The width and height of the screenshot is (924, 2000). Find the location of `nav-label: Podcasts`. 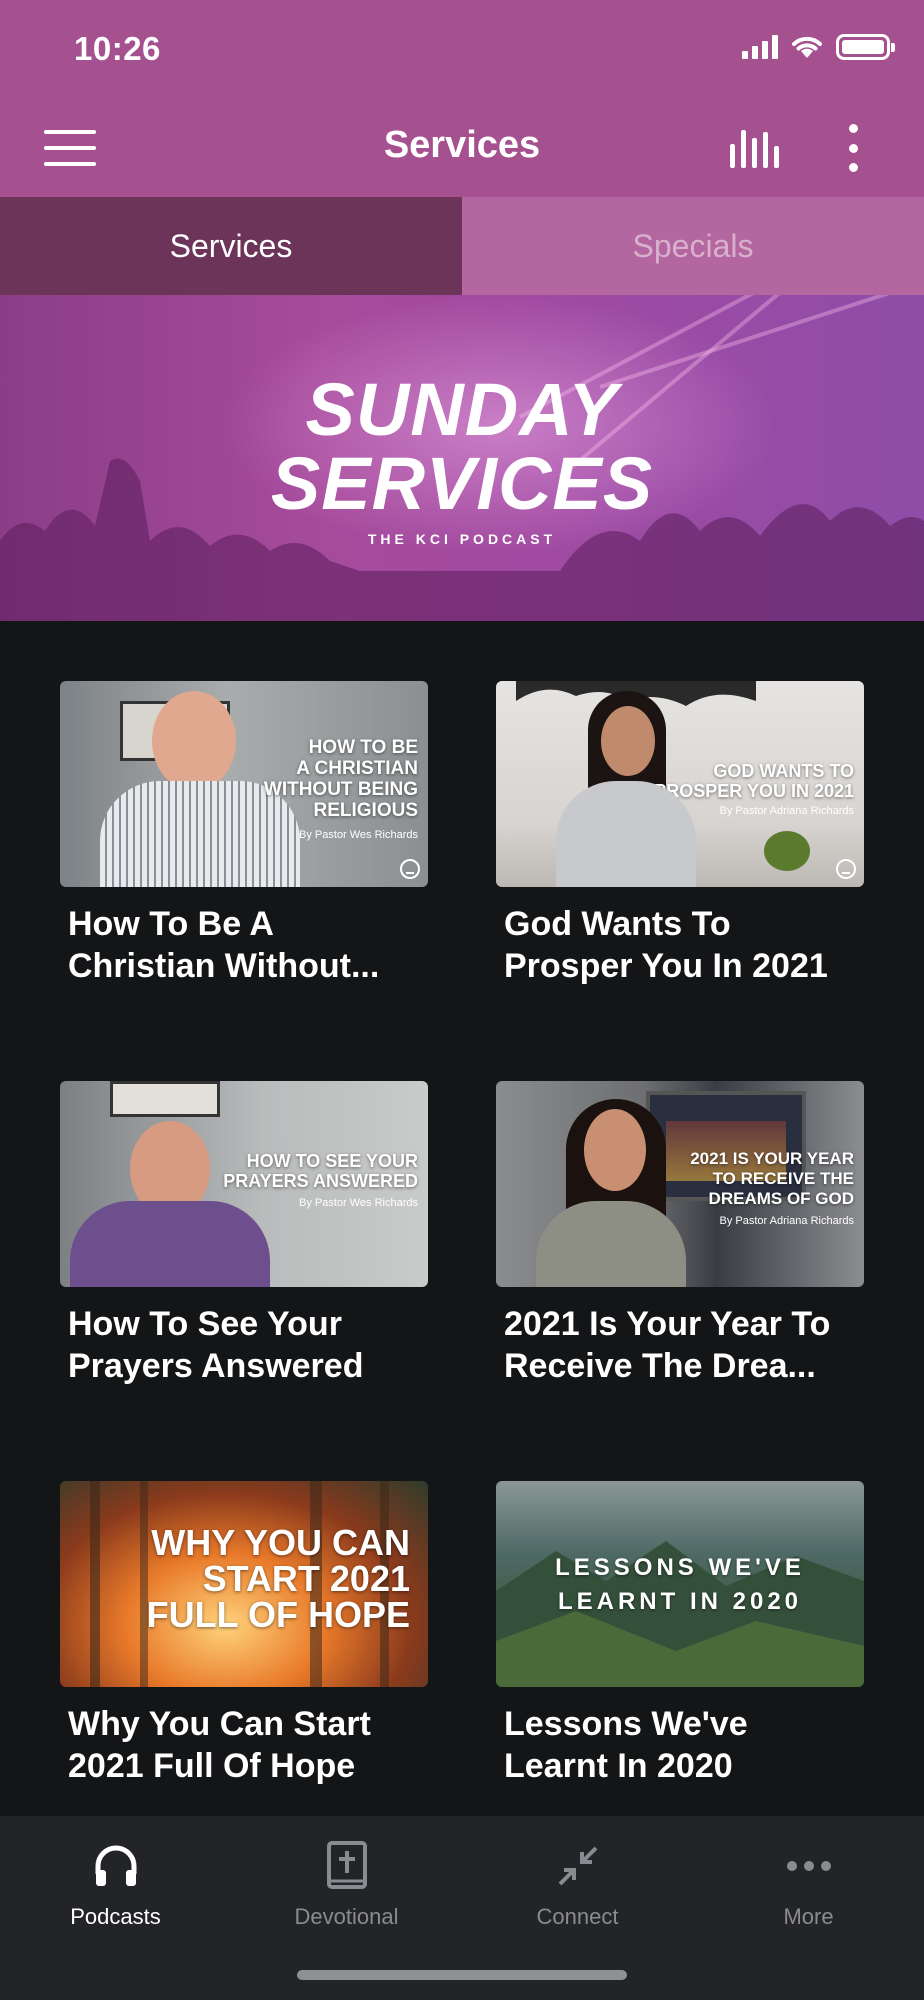

nav-label: Podcasts is located at coordinates (115, 1916).